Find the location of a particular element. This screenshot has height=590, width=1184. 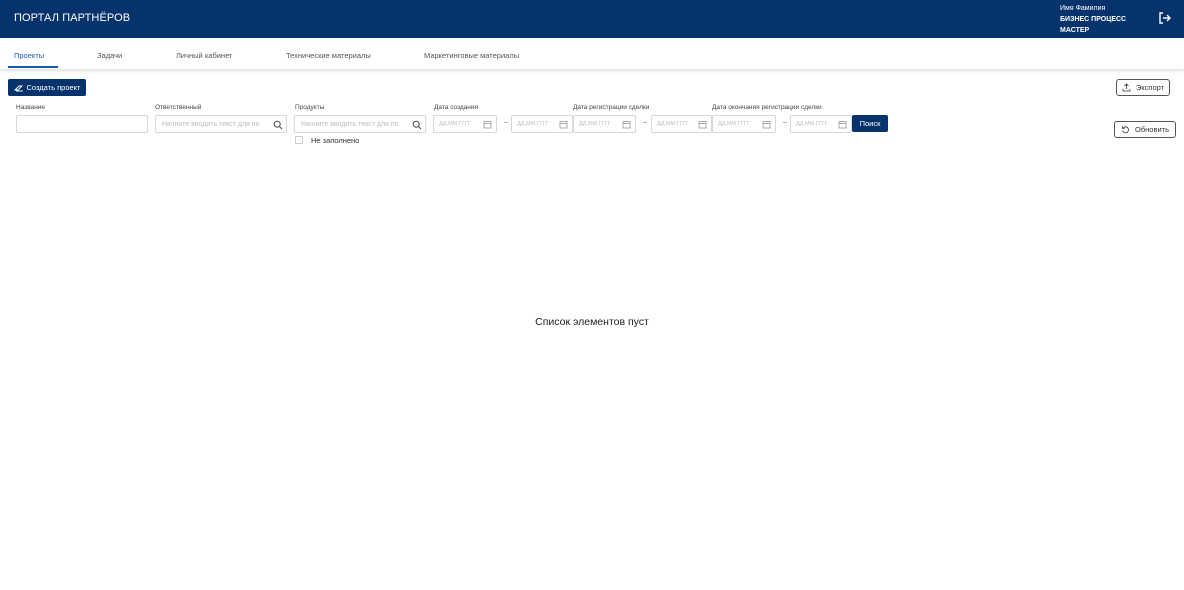

search-button: Поиск is located at coordinates (870, 123).